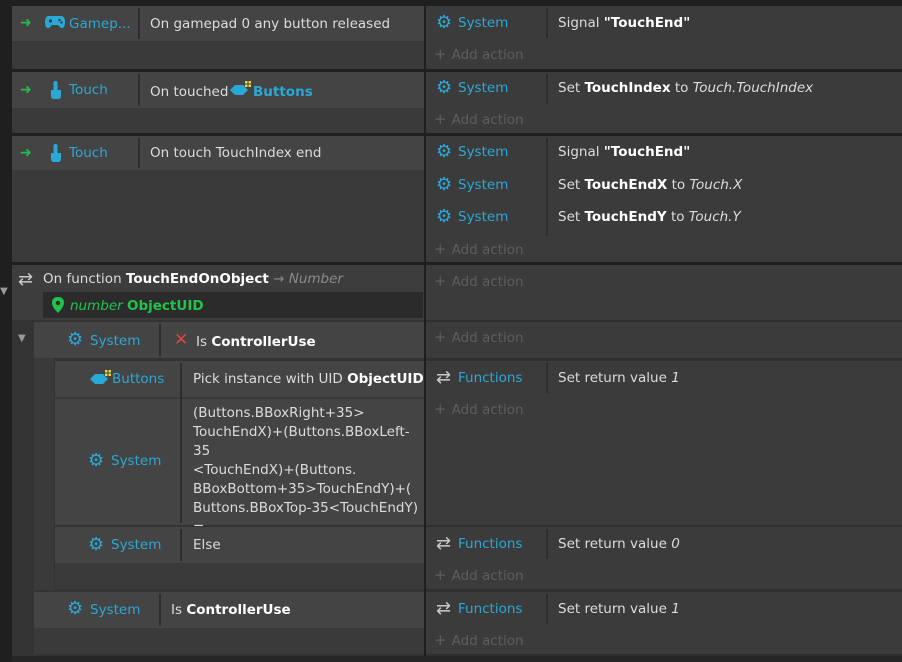 Image resolution: width=902 pixels, height=662 pixels. What do you see at coordinates (181, 340) in the screenshot?
I see `invert-x-icon: ✕` at bounding box center [181, 340].